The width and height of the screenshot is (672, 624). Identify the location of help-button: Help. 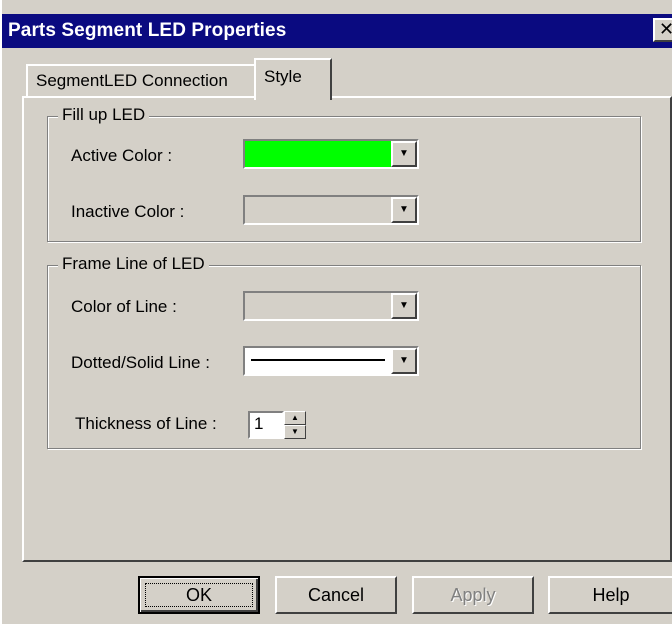
(610, 595).